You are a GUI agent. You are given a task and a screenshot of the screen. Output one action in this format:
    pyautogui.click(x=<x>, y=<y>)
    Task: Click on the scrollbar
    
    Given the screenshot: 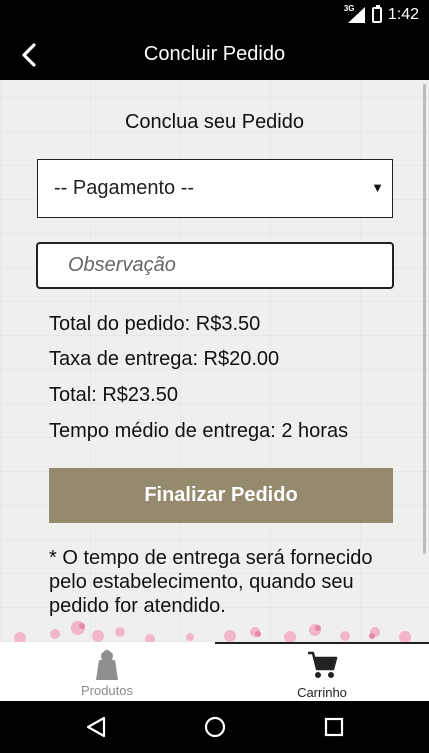 What is the action you would take?
    pyautogui.click(x=424, y=319)
    